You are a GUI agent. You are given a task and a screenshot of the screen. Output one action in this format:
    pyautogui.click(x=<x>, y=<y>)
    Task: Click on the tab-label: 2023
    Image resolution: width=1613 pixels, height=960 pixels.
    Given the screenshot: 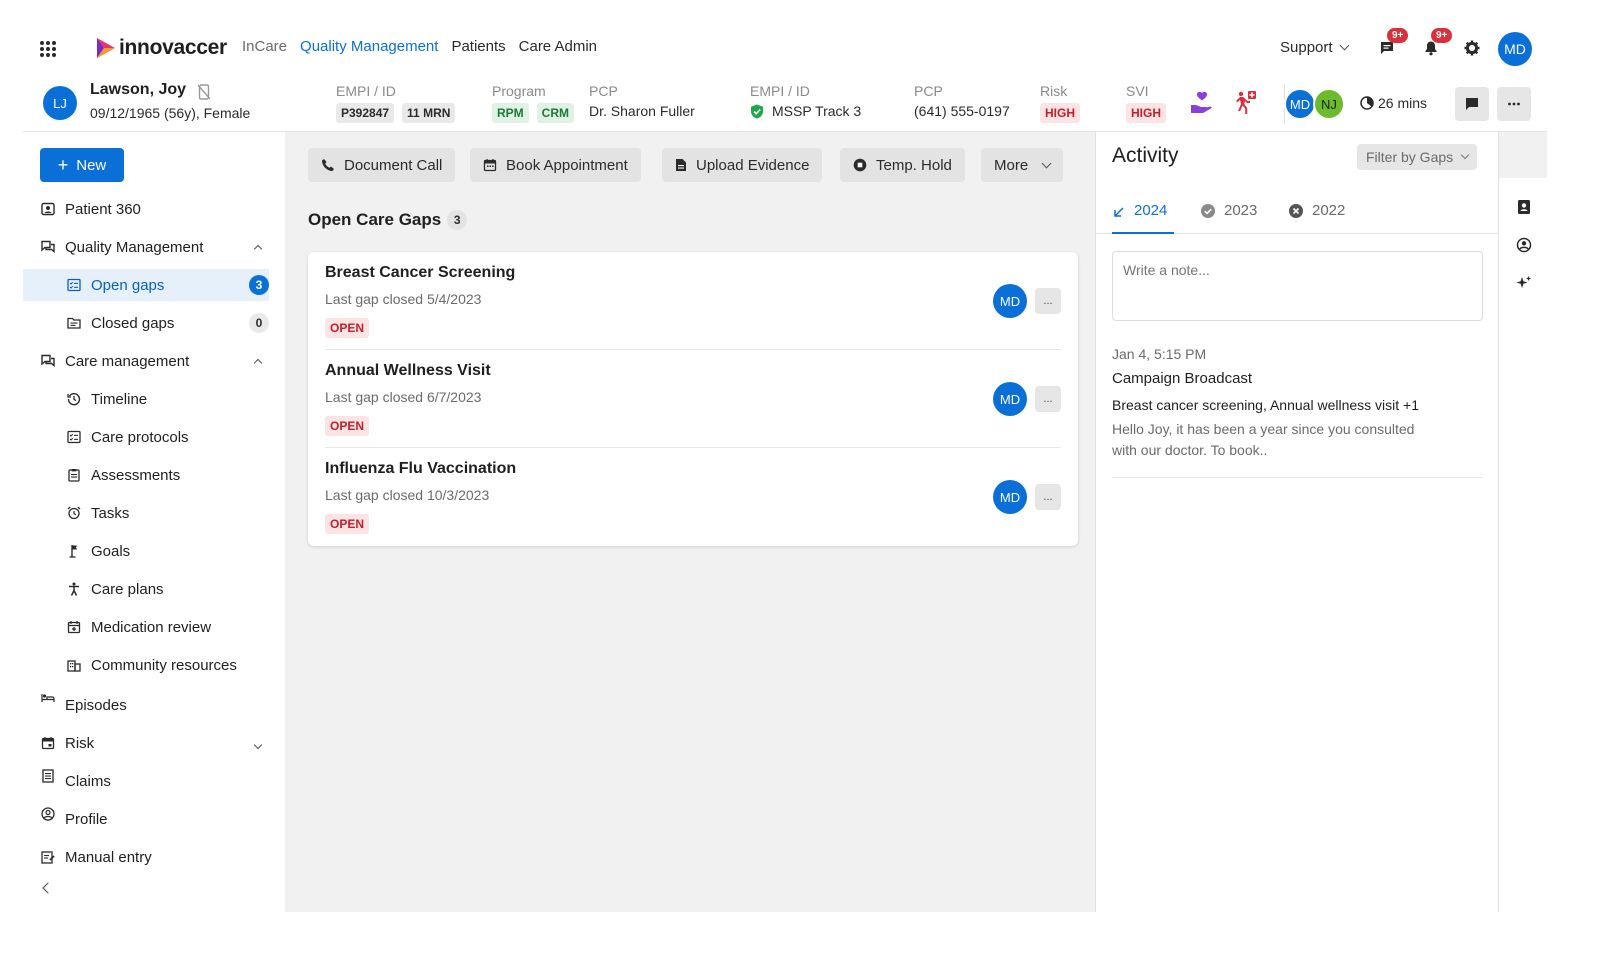 What is the action you would take?
    pyautogui.click(x=1241, y=210)
    